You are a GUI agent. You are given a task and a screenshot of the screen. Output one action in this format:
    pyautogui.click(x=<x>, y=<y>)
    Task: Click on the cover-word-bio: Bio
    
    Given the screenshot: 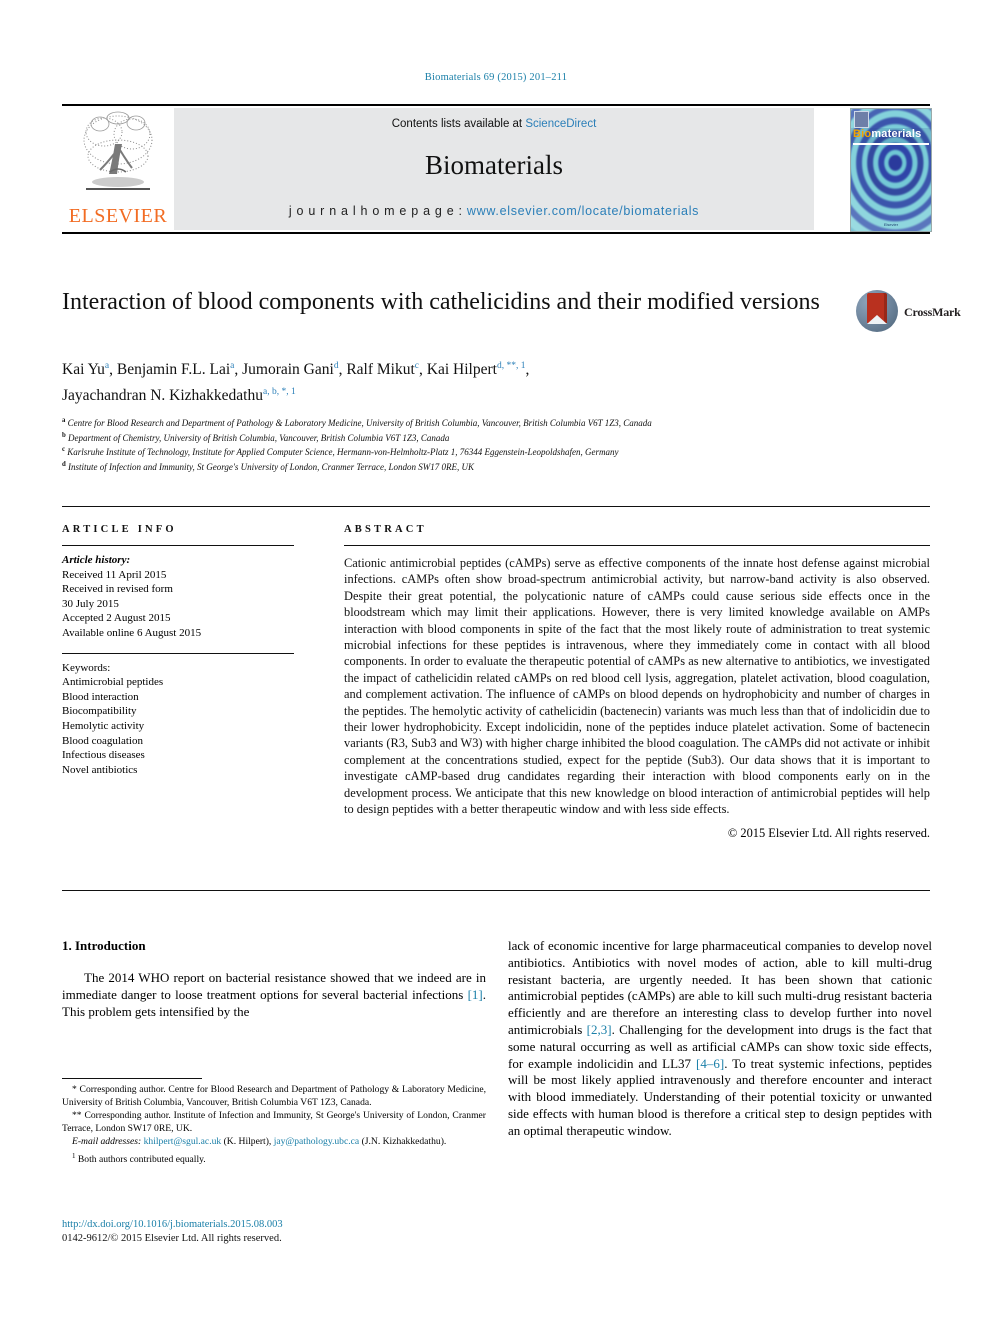 What is the action you would take?
    pyautogui.click(x=862, y=134)
    